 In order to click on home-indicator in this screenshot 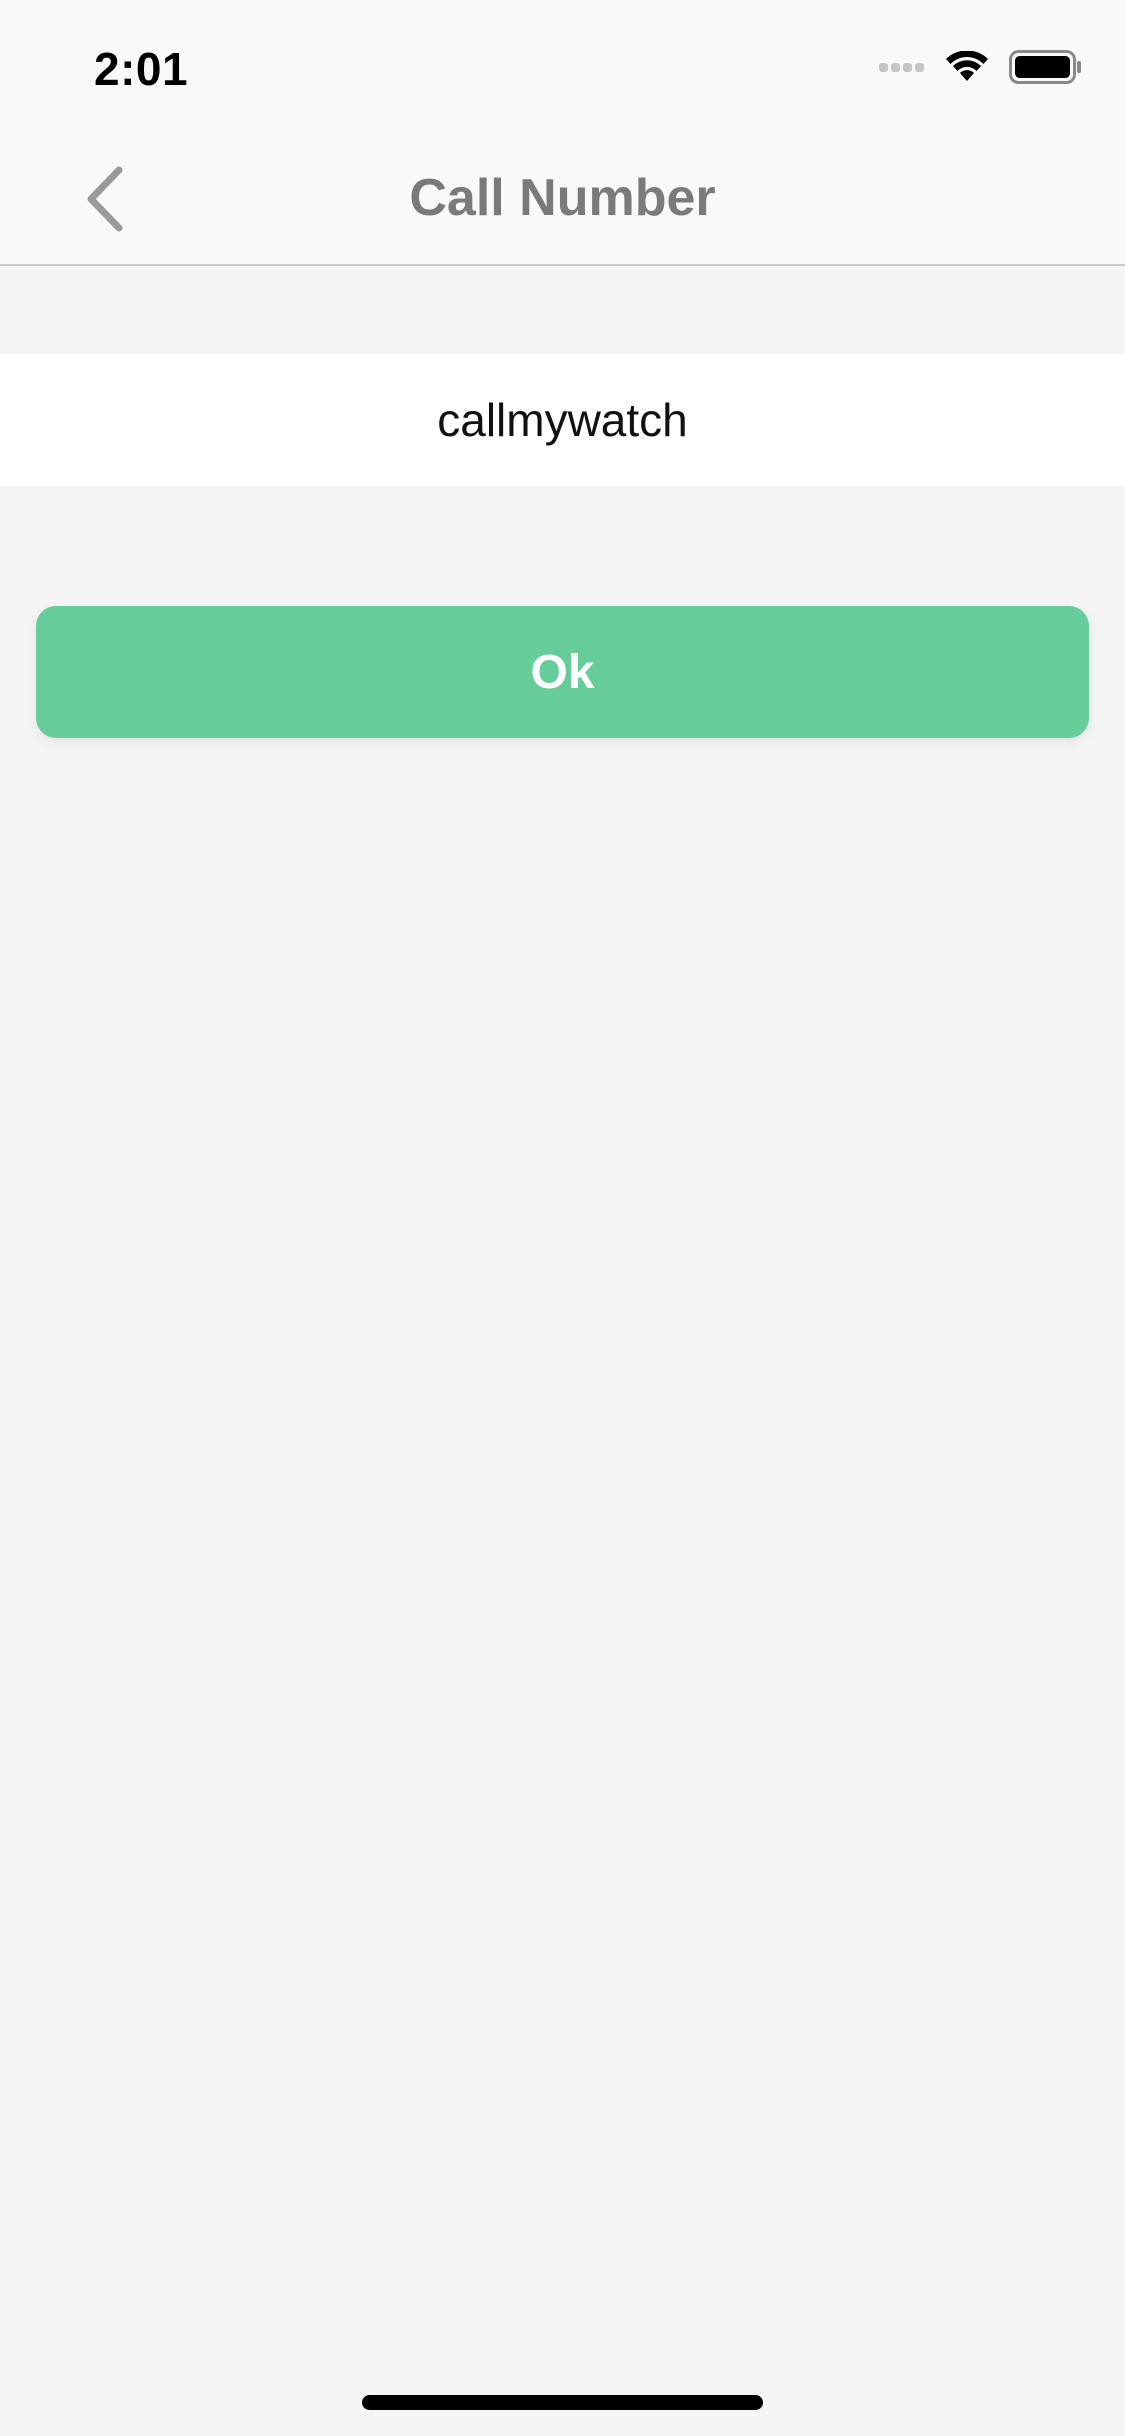, I will do `click(562, 2402)`.